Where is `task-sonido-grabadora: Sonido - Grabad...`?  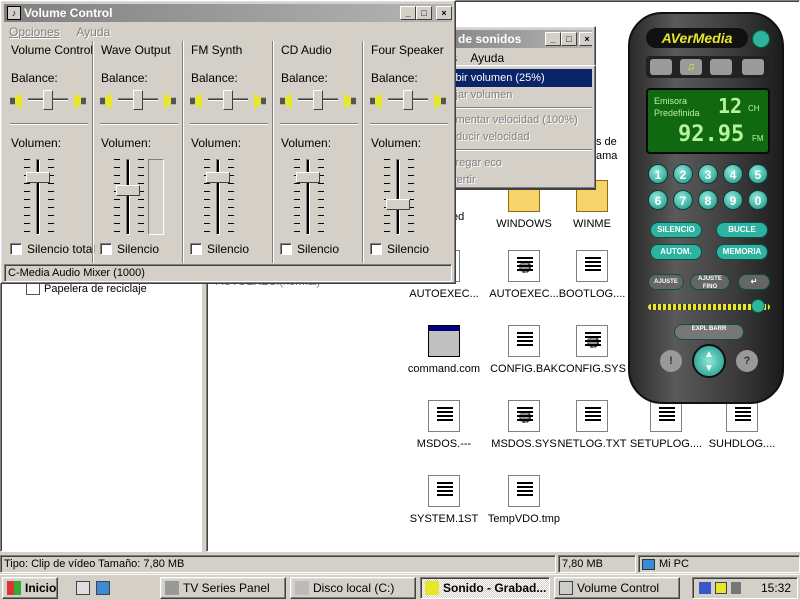
task-sonido-grabadora: Sonido - Grabad... is located at coordinates (485, 588).